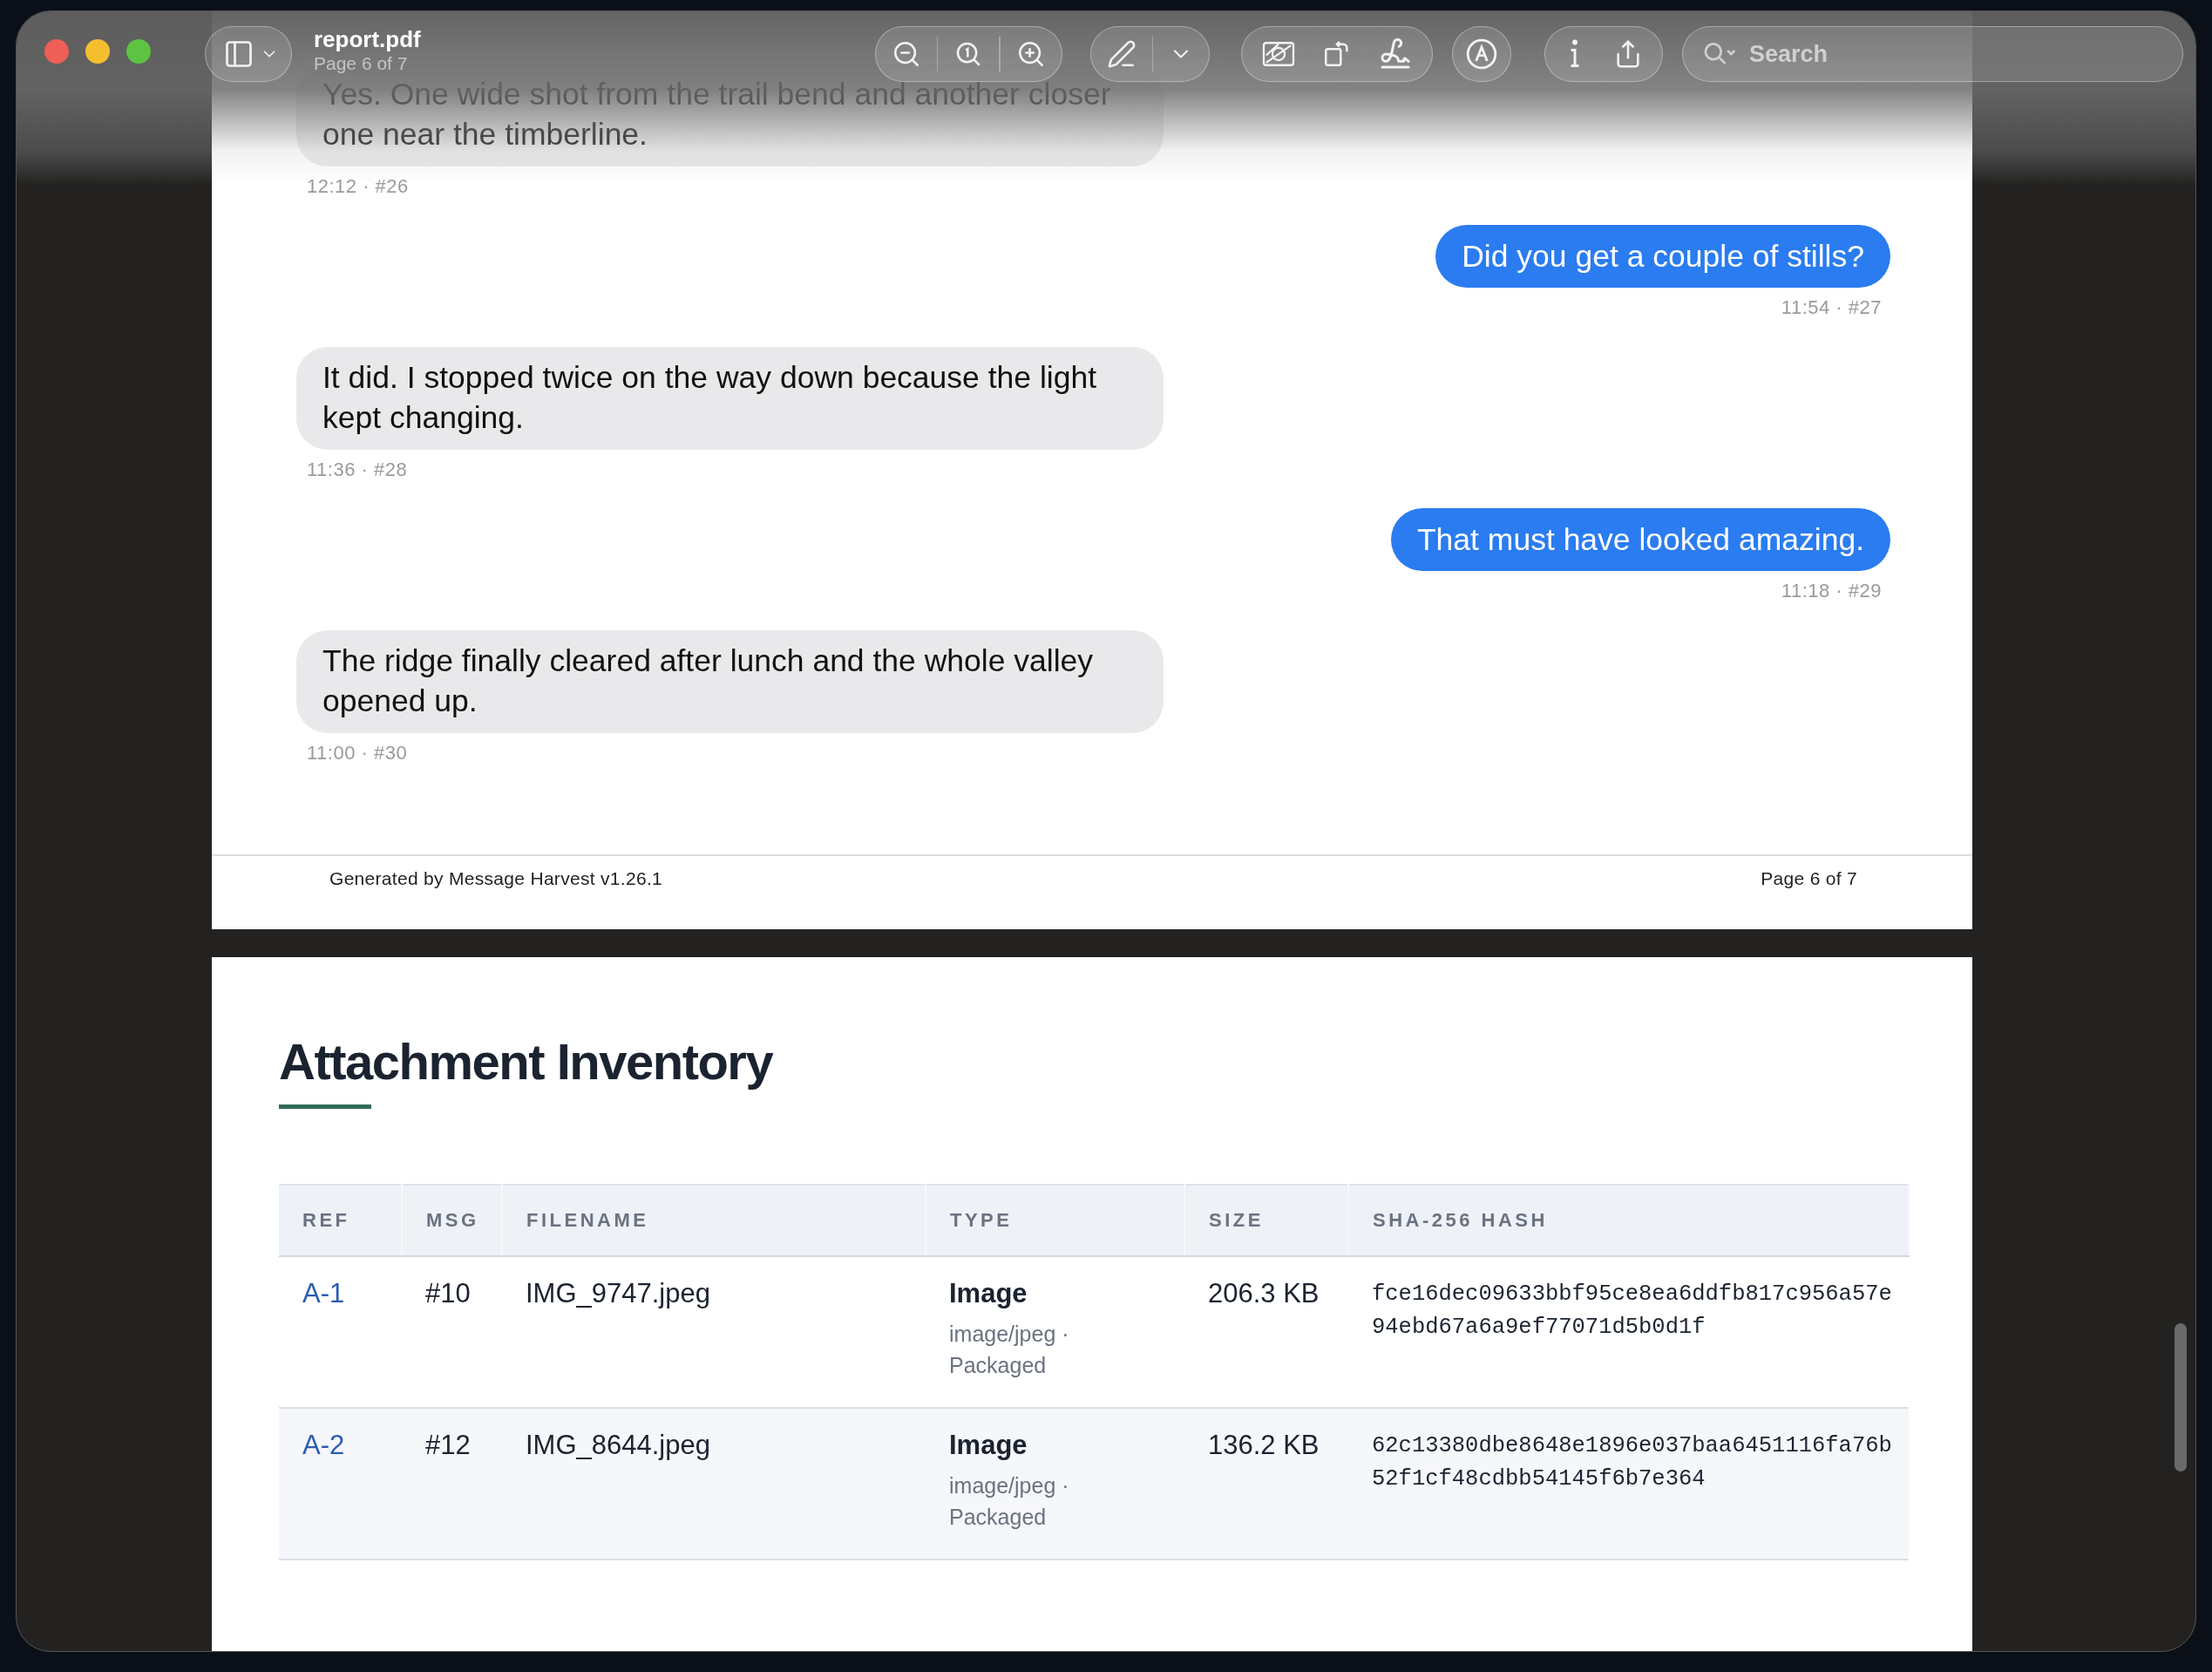 This screenshot has height=1672, width=2212. Describe the element at coordinates (57, 51) in the screenshot. I see `close-button` at that location.